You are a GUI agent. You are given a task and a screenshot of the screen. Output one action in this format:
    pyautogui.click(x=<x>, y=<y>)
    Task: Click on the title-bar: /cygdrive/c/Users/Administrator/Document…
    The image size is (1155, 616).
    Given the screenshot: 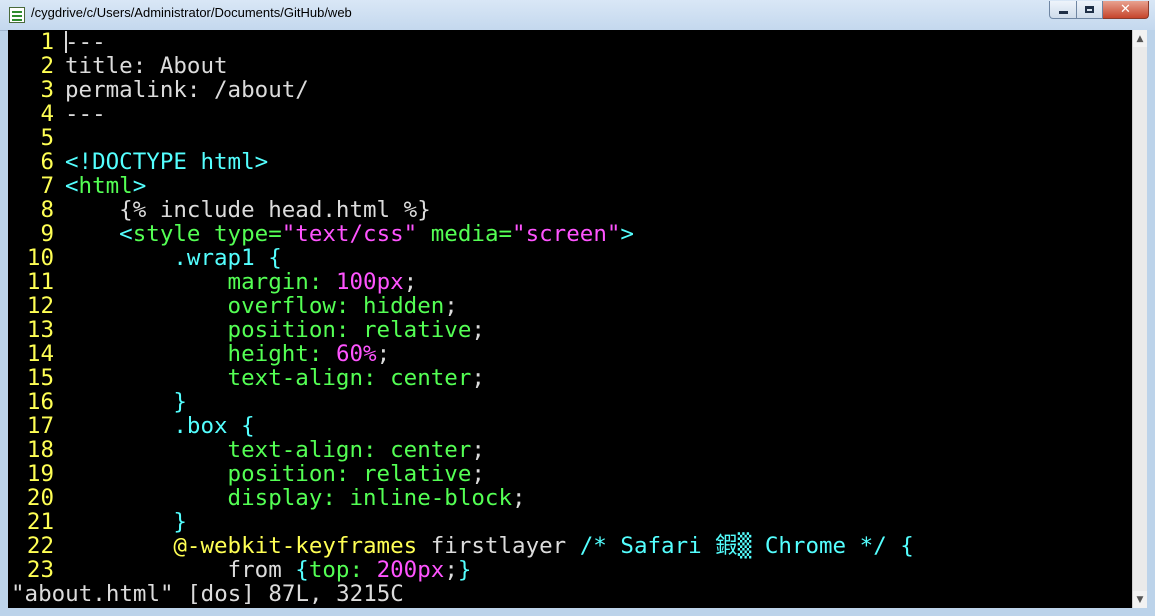 What is the action you would take?
    pyautogui.click(x=577, y=15)
    